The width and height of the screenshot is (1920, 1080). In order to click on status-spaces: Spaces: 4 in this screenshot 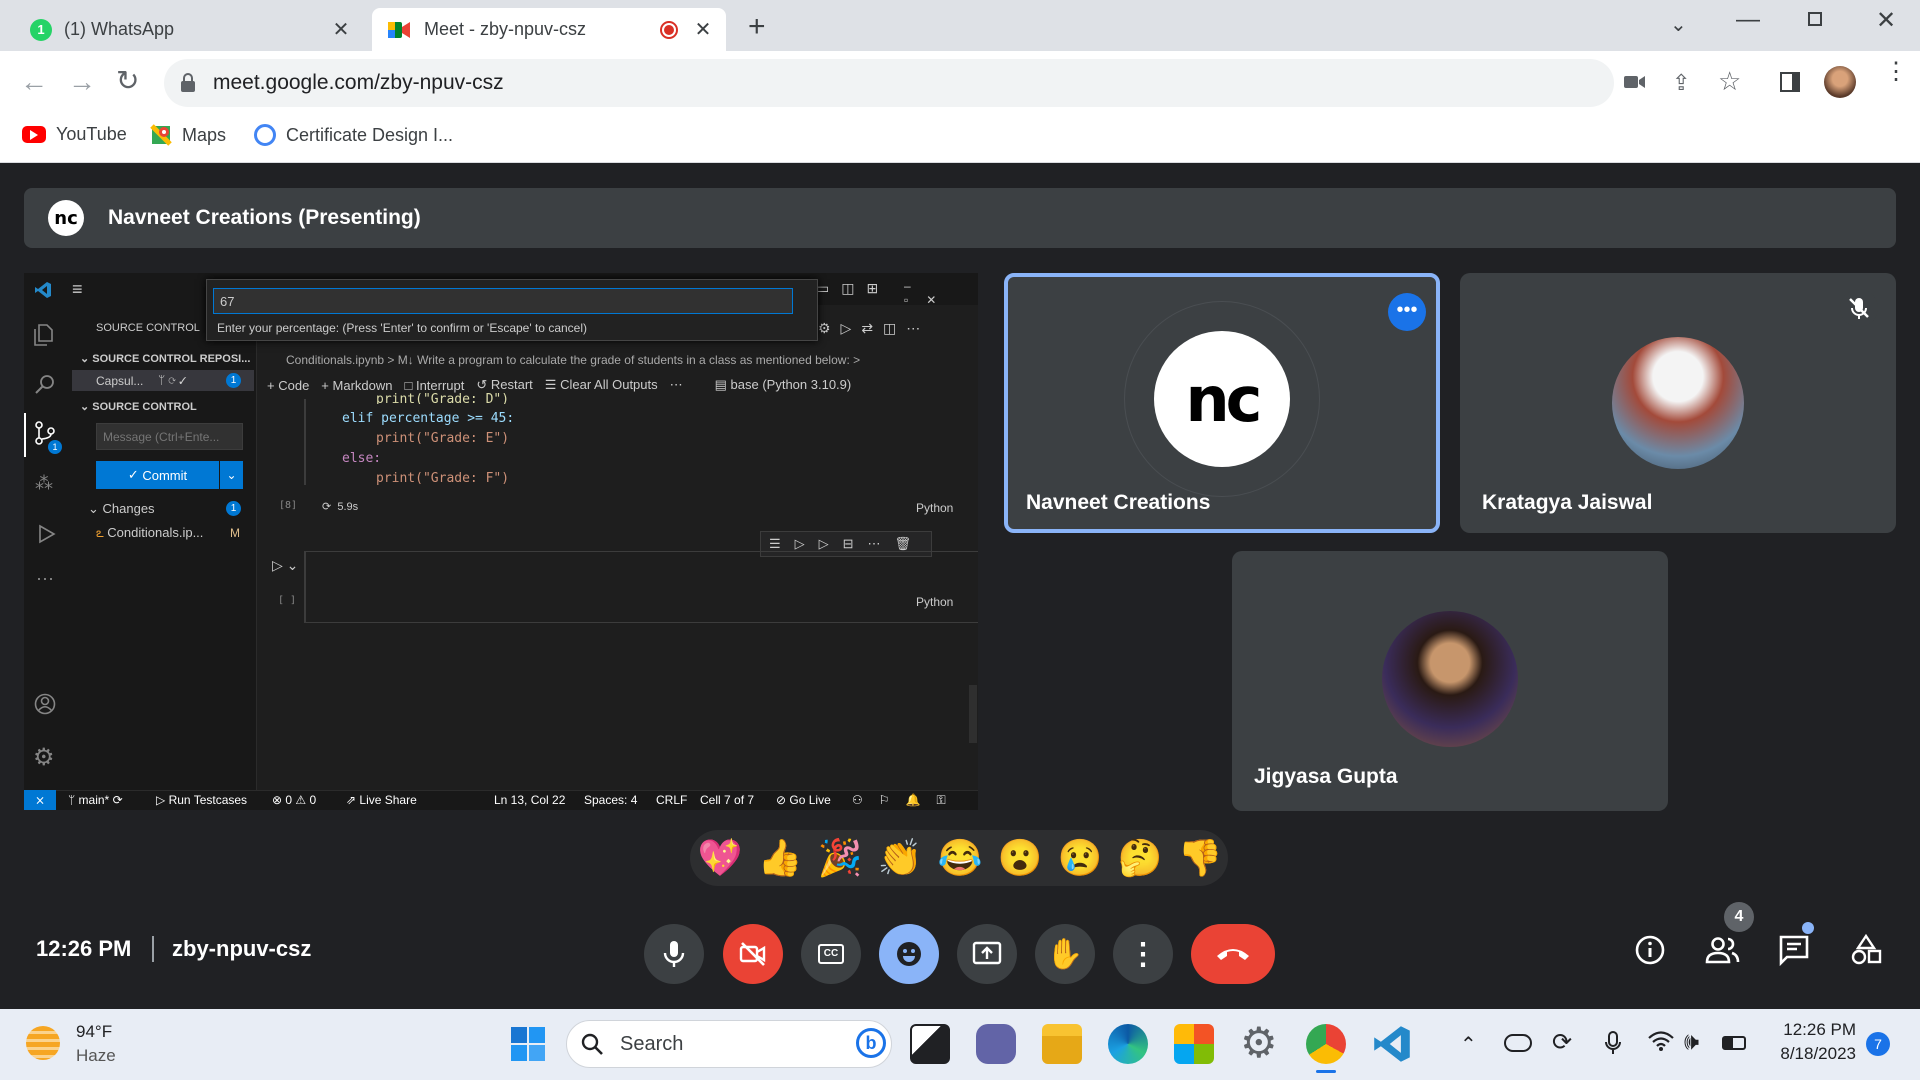, I will do `click(610, 800)`.